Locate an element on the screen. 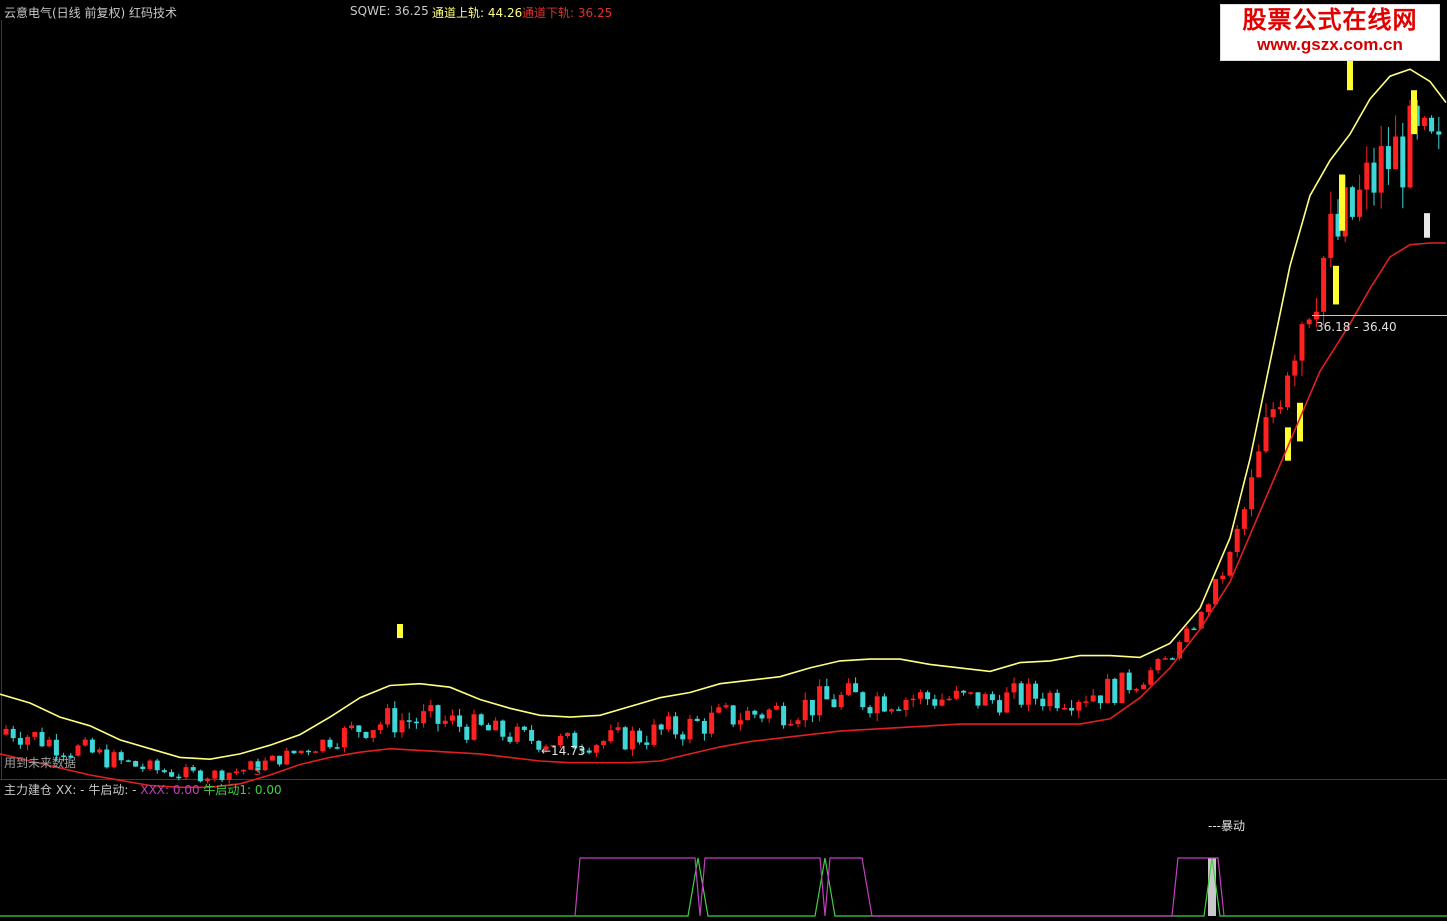 Image resolution: width=1447 pixels, height=921 pixels. xx-readout: XX: - is located at coordinates (70, 790).